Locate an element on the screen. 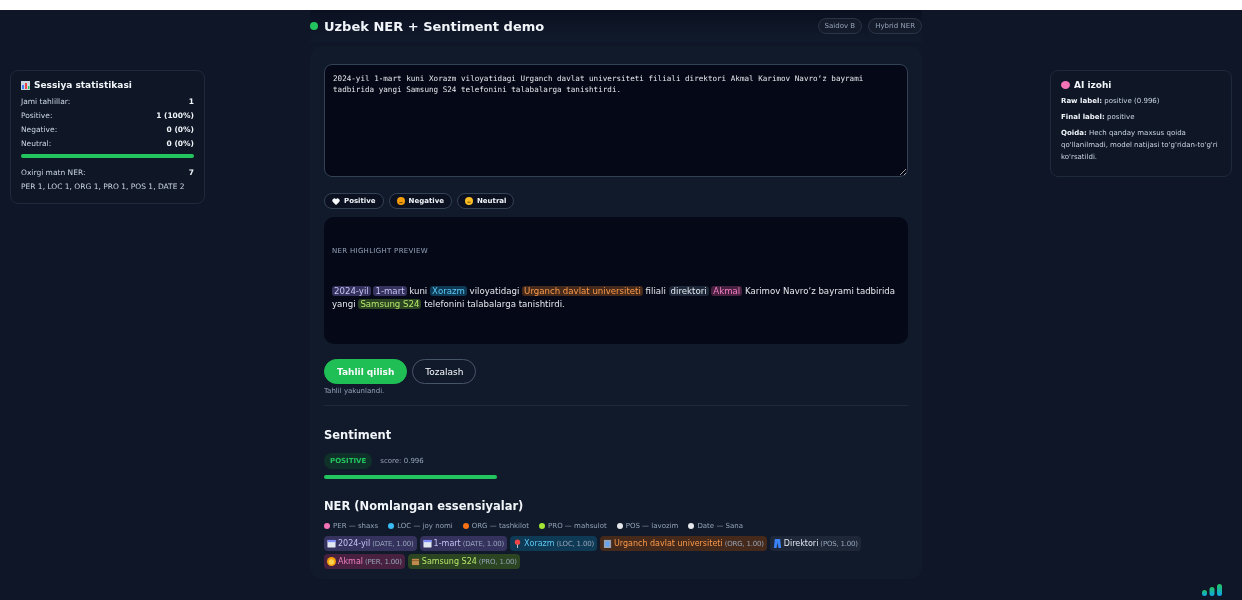  building-icon is located at coordinates (607, 543).